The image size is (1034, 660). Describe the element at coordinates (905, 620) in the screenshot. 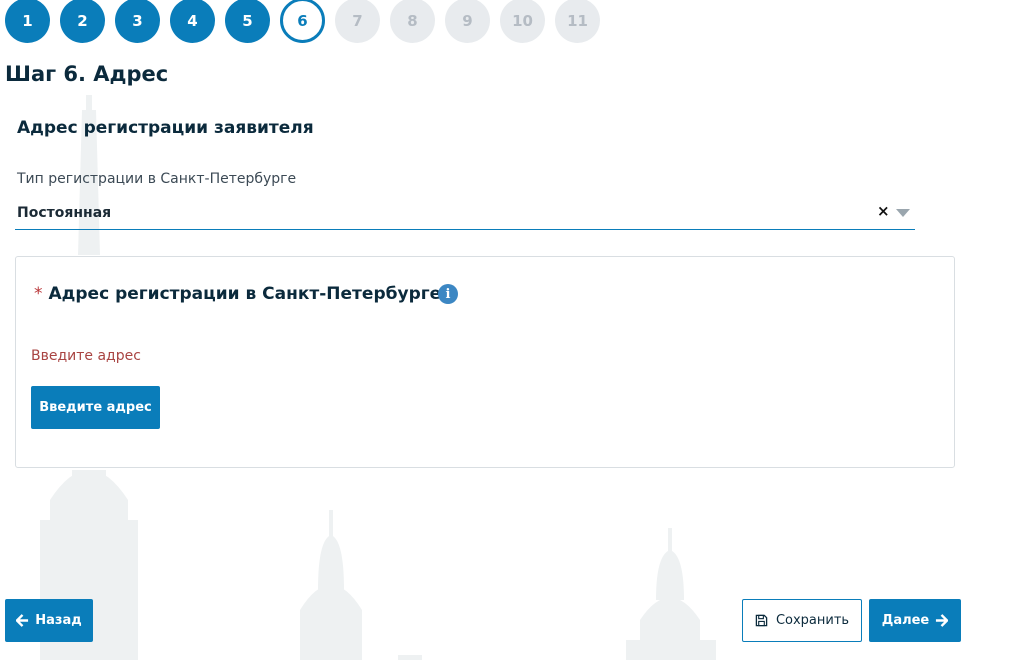

I see `next-button-label: Далее` at that location.